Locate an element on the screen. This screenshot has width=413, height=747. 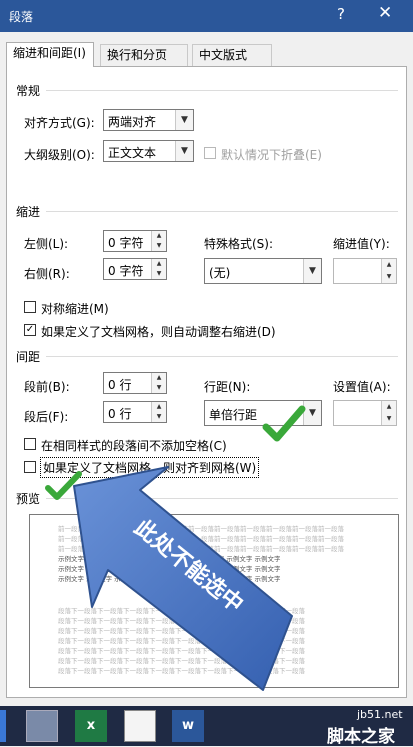
tab-indent-spacing: 缩进和间距(I) is located at coordinates (50, 54).